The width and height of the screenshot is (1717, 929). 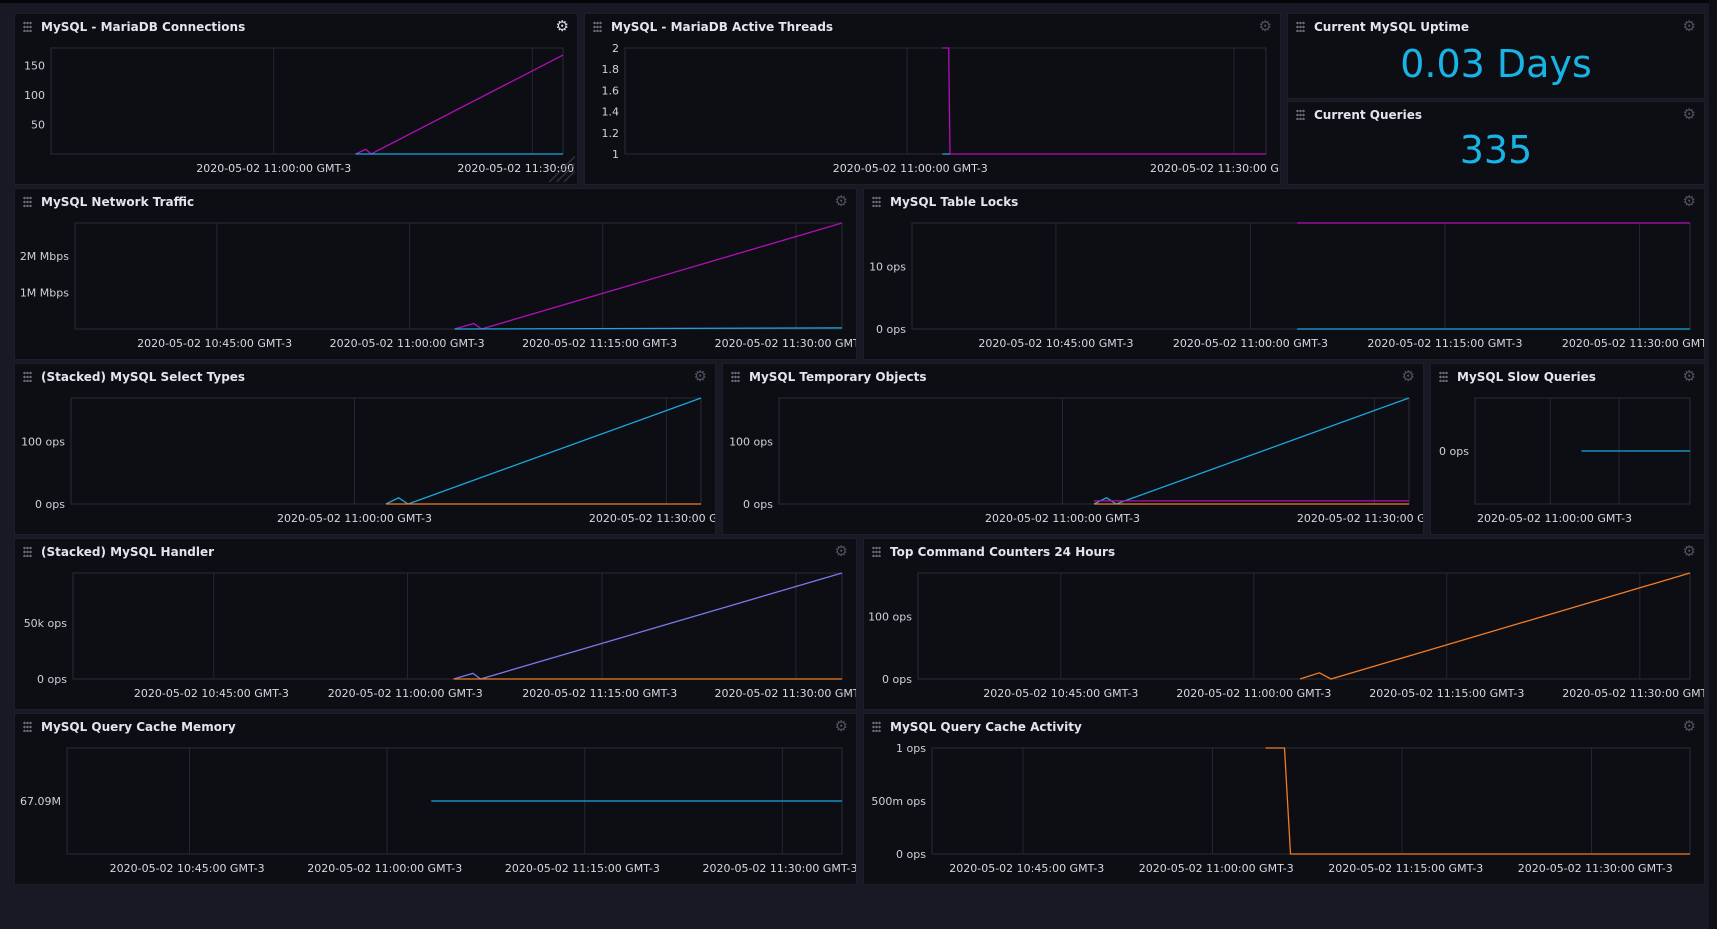 I want to click on y-tick-label: 1.2, so click(x=611, y=133).